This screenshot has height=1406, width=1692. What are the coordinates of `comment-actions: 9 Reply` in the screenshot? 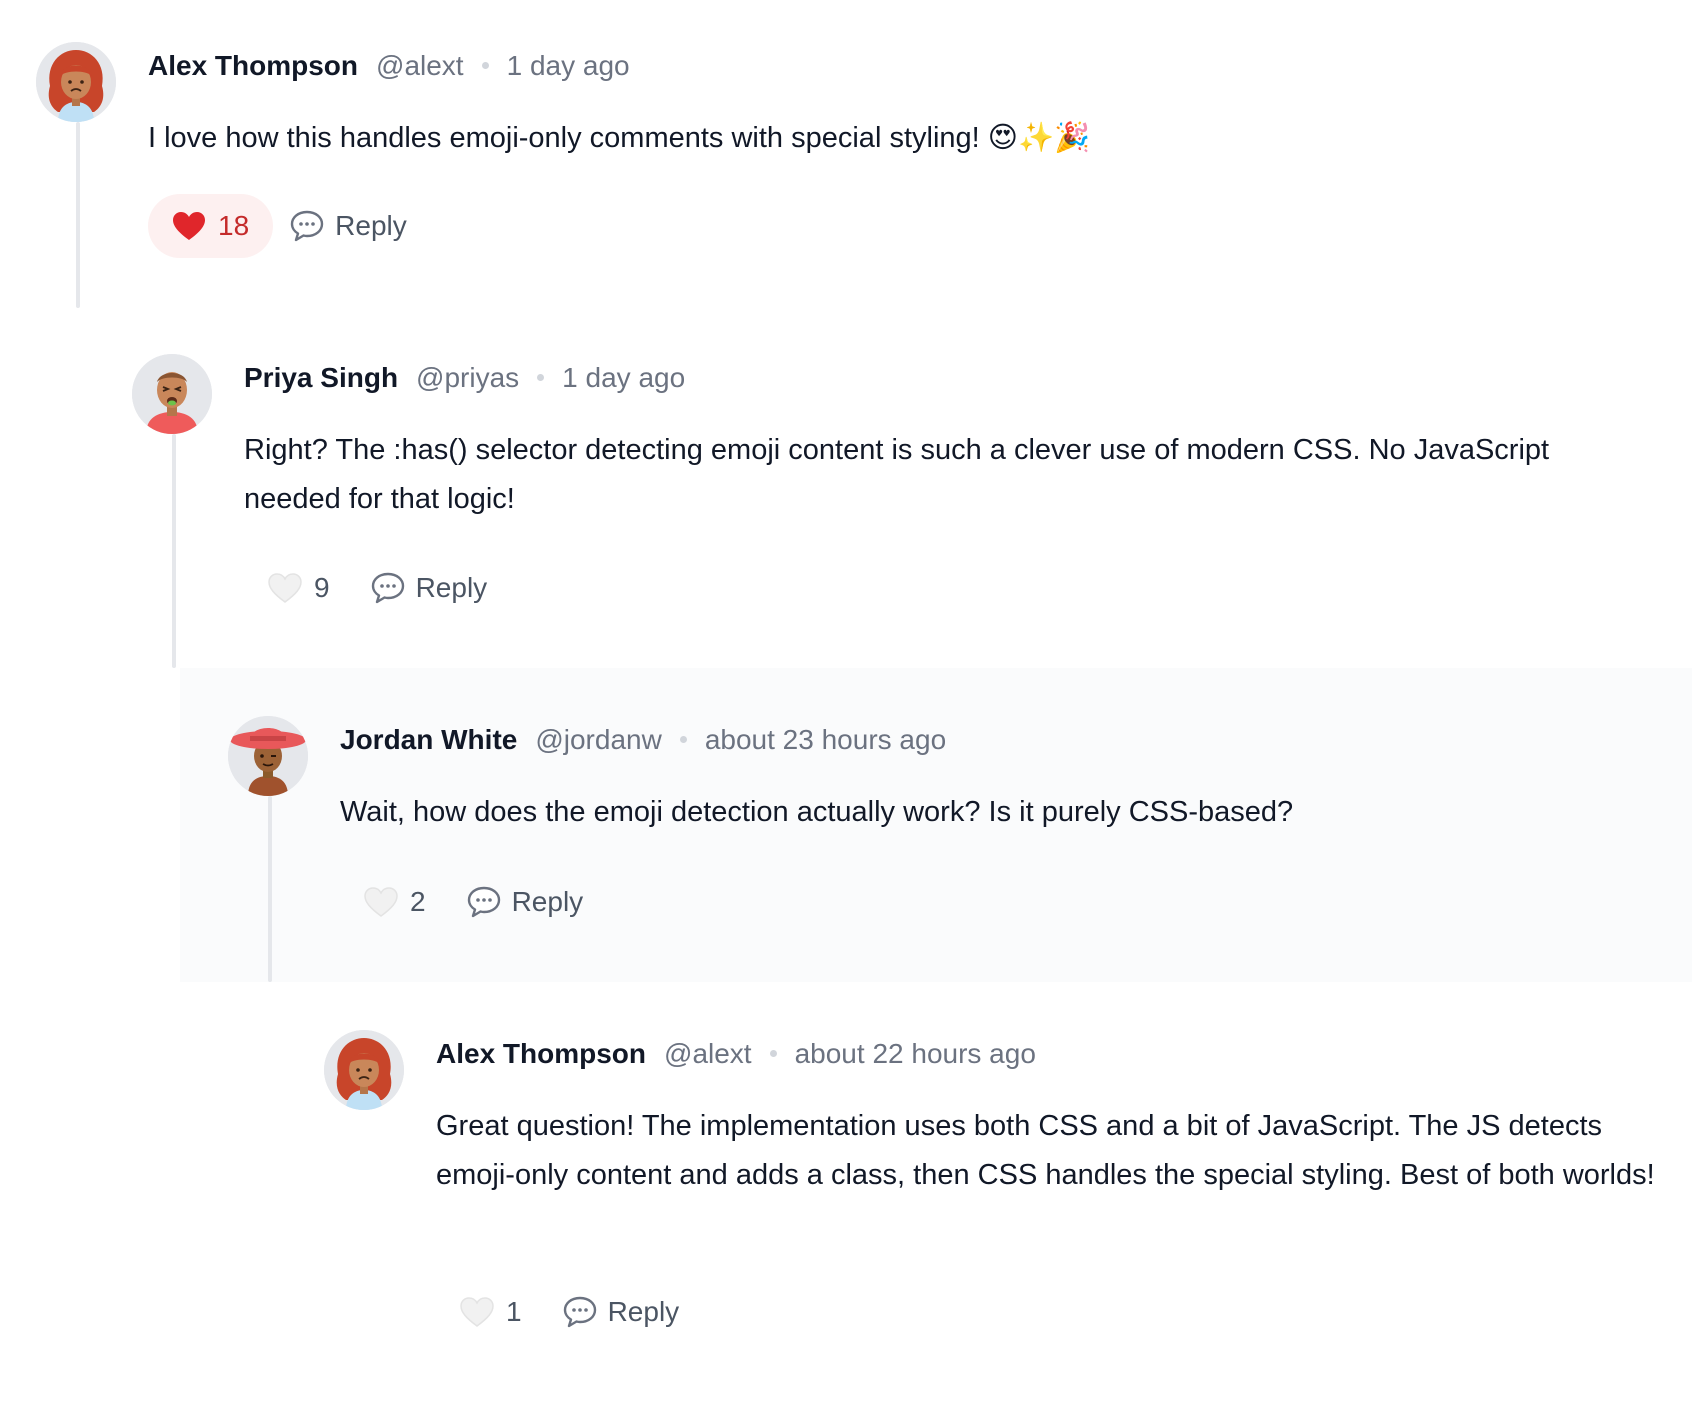 It's located at (365, 588).